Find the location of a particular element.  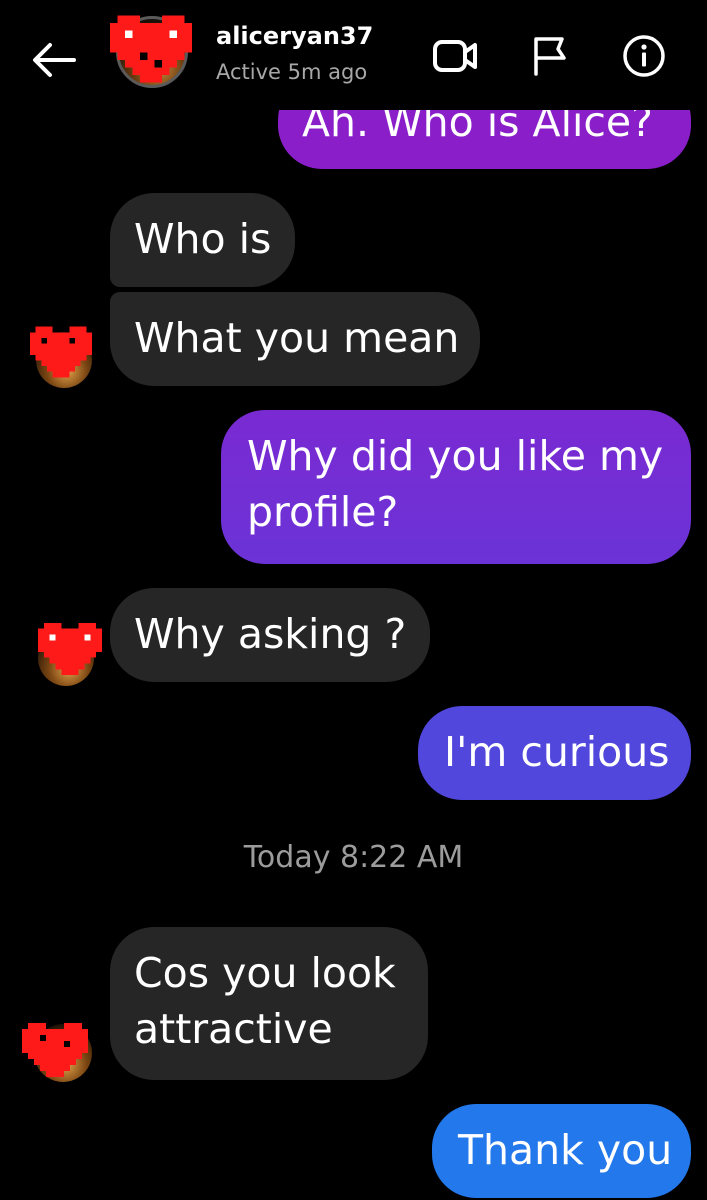

received-message-bubble: Why asking ? is located at coordinates (270, 635).